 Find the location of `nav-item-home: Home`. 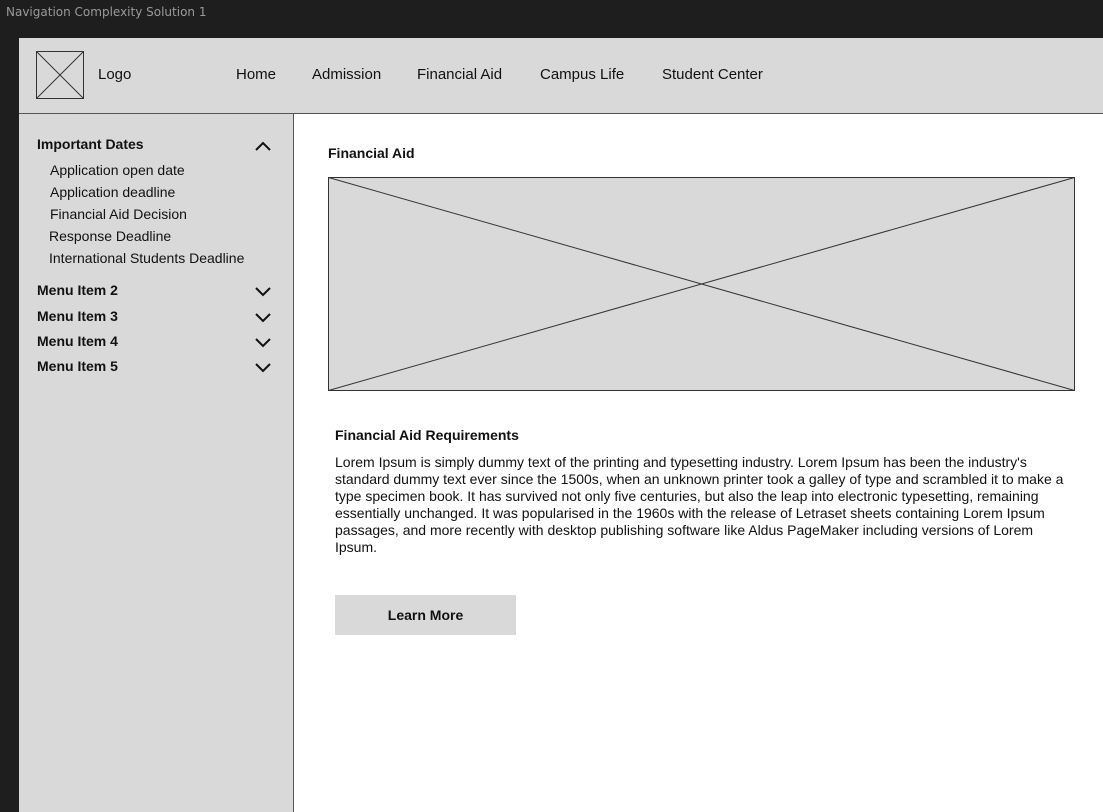

nav-item-home: Home is located at coordinates (256, 74).